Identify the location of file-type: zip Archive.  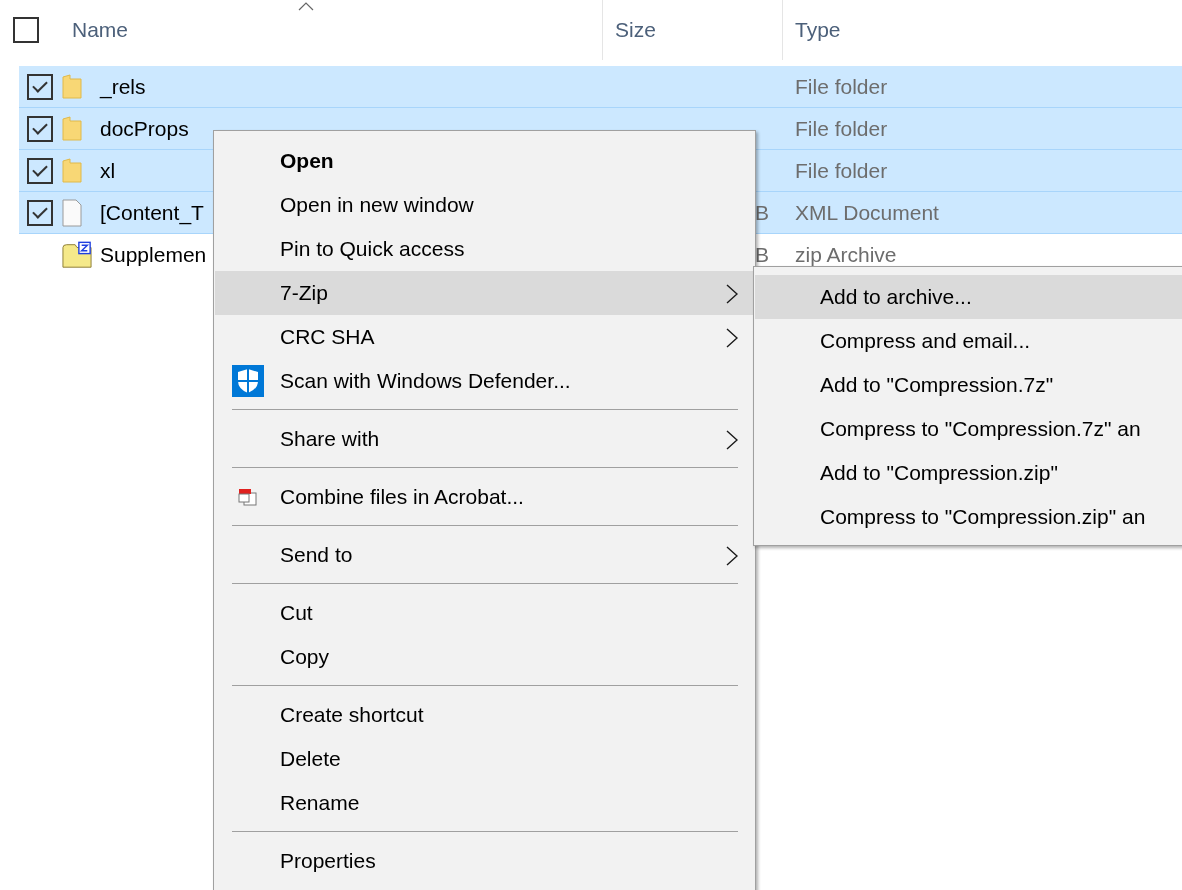
(846, 254).